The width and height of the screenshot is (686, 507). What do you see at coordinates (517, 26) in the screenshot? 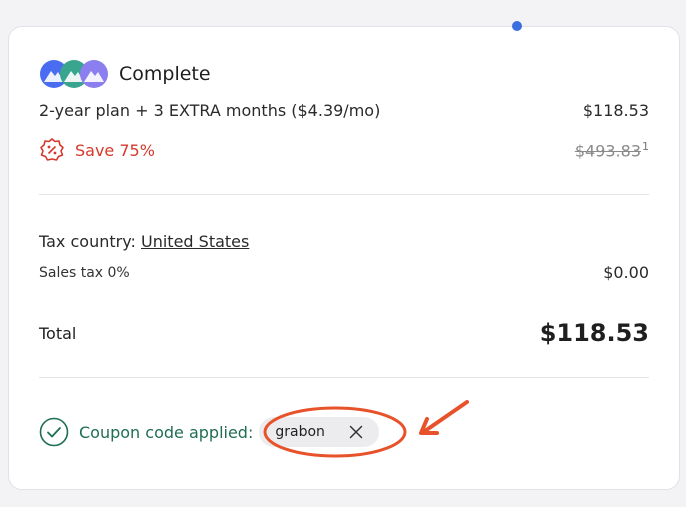
I see `top-indicator-dot` at bounding box center [517, 26].